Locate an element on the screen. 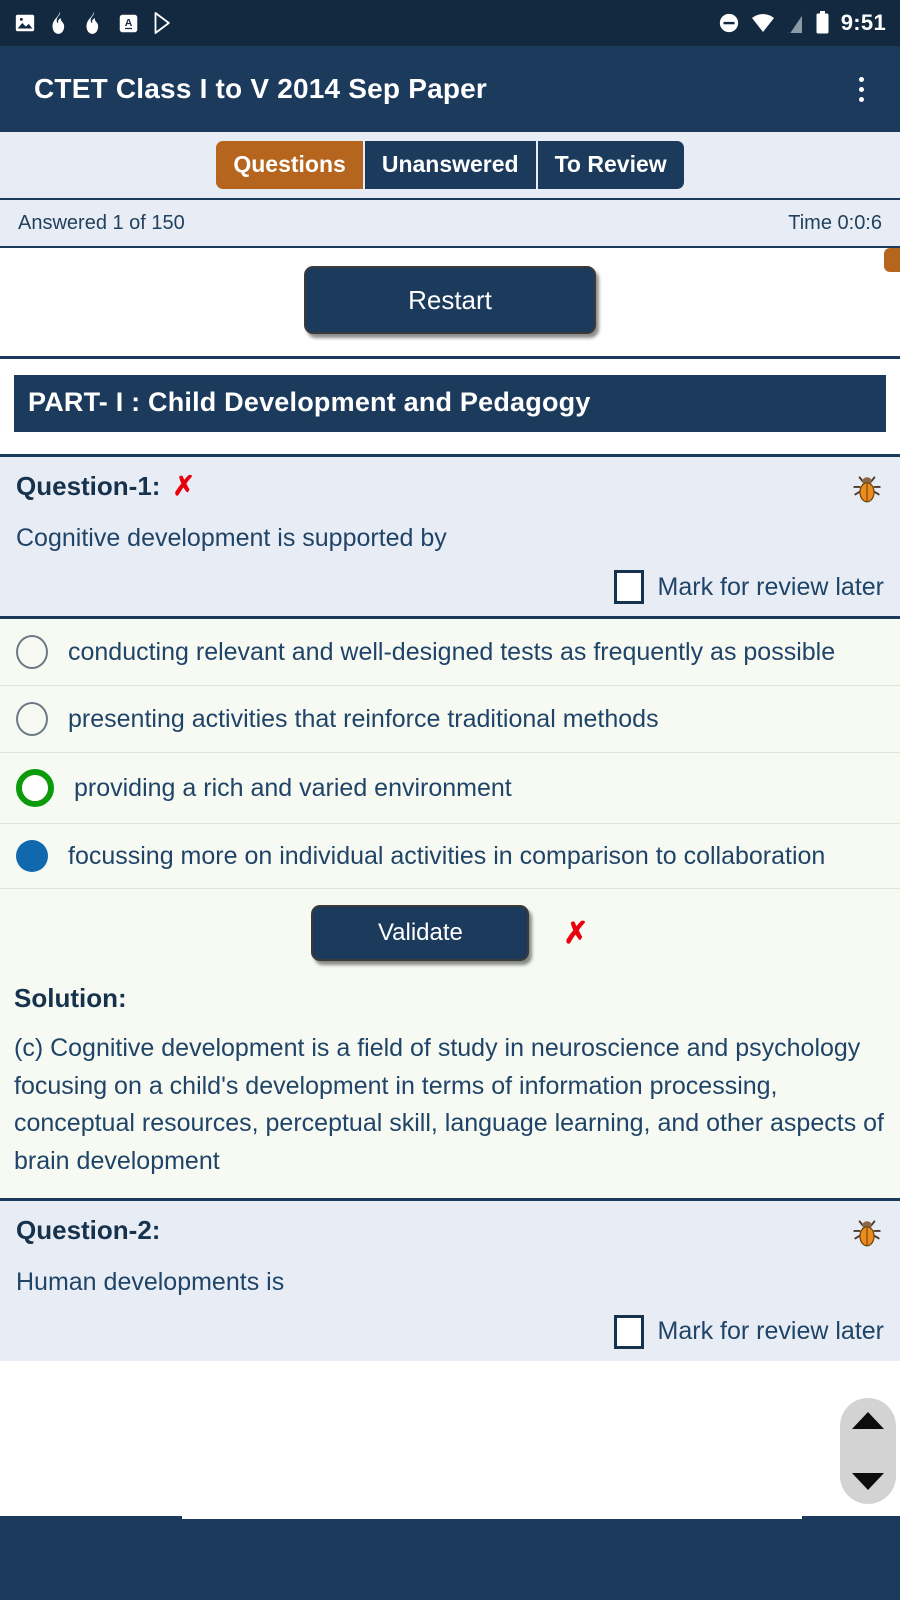  svg-text: A is located at coordinates (129, 23).